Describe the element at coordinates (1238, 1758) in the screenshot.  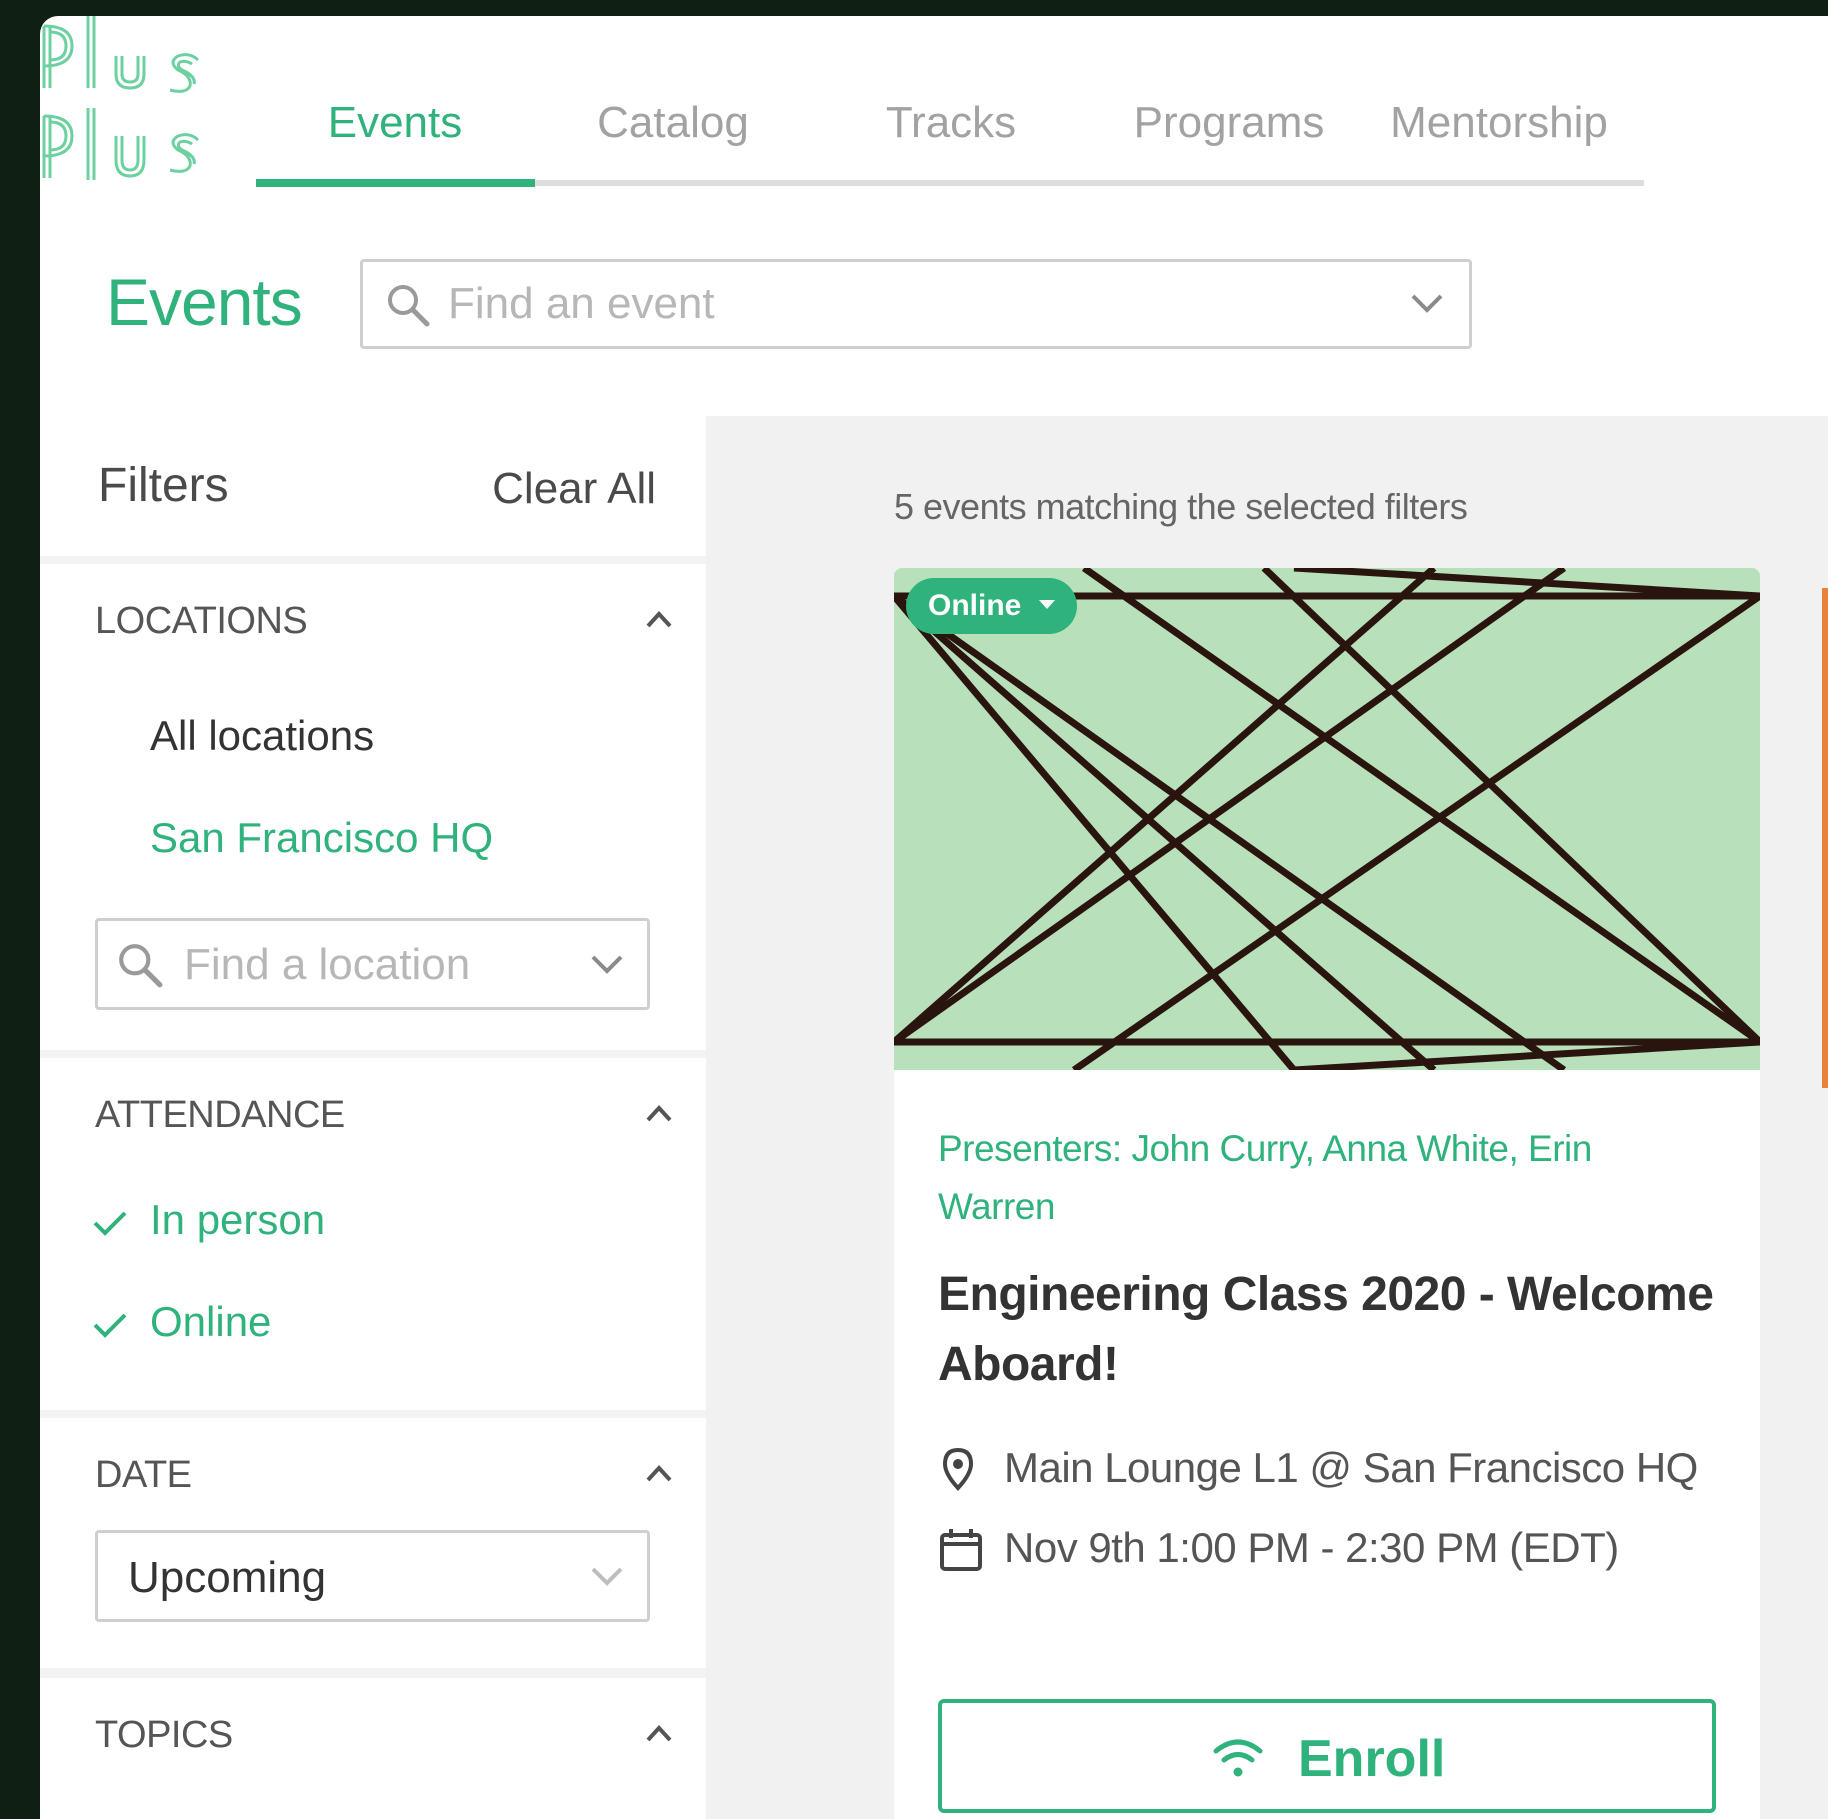
I see `wifi-icon` at that location.